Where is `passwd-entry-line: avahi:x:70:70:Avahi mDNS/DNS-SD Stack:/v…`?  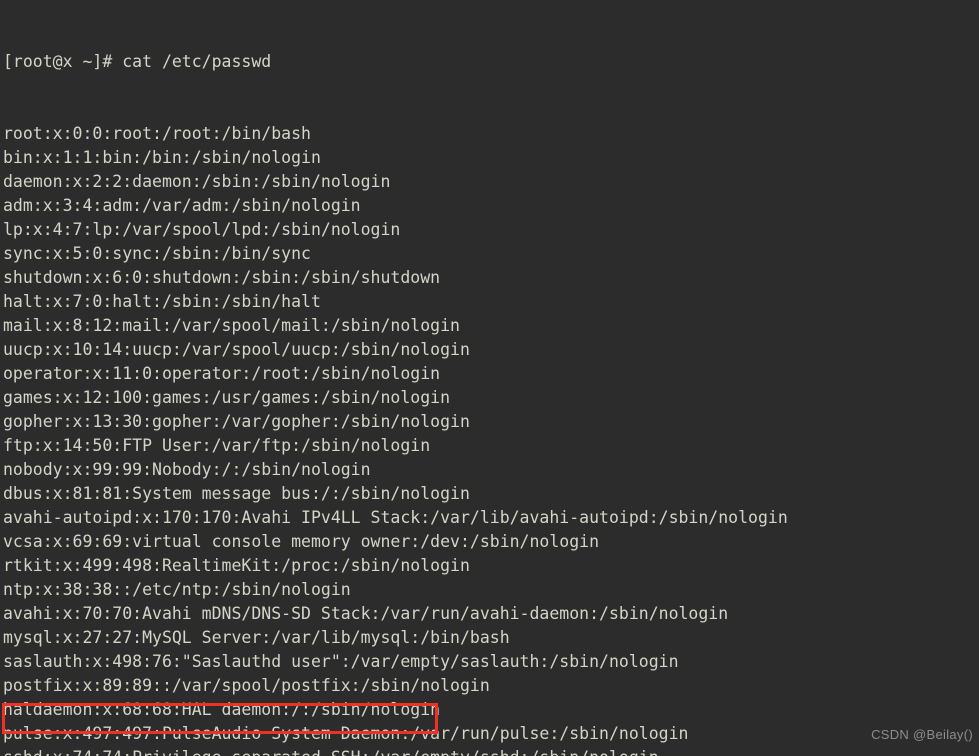 passwd-entry-line: avahi:x:70:70:Avahi mDNS/DNS-SD Stack:/v… is located at coordinates (366, 613).